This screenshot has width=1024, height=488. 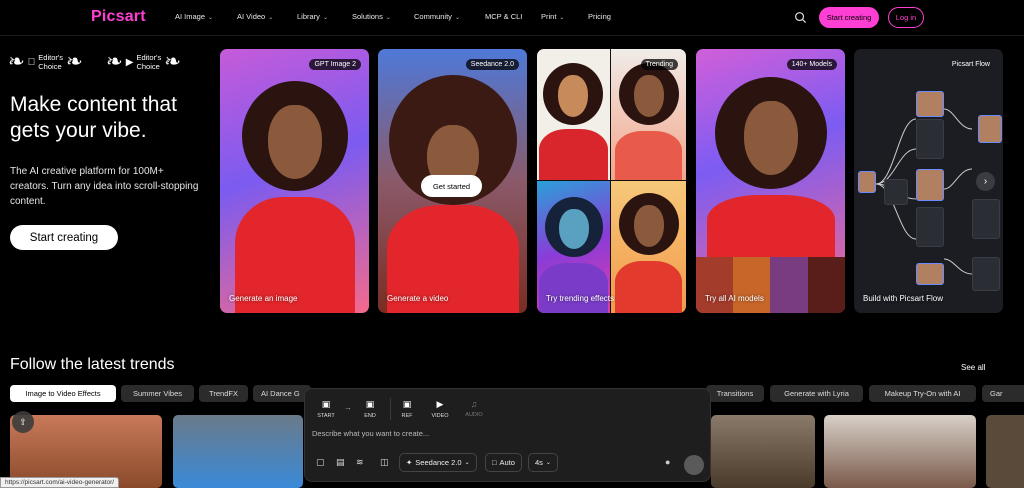 I want to click on nav-mcp-cli: MCP & CLI, so click(x=503, y=16).